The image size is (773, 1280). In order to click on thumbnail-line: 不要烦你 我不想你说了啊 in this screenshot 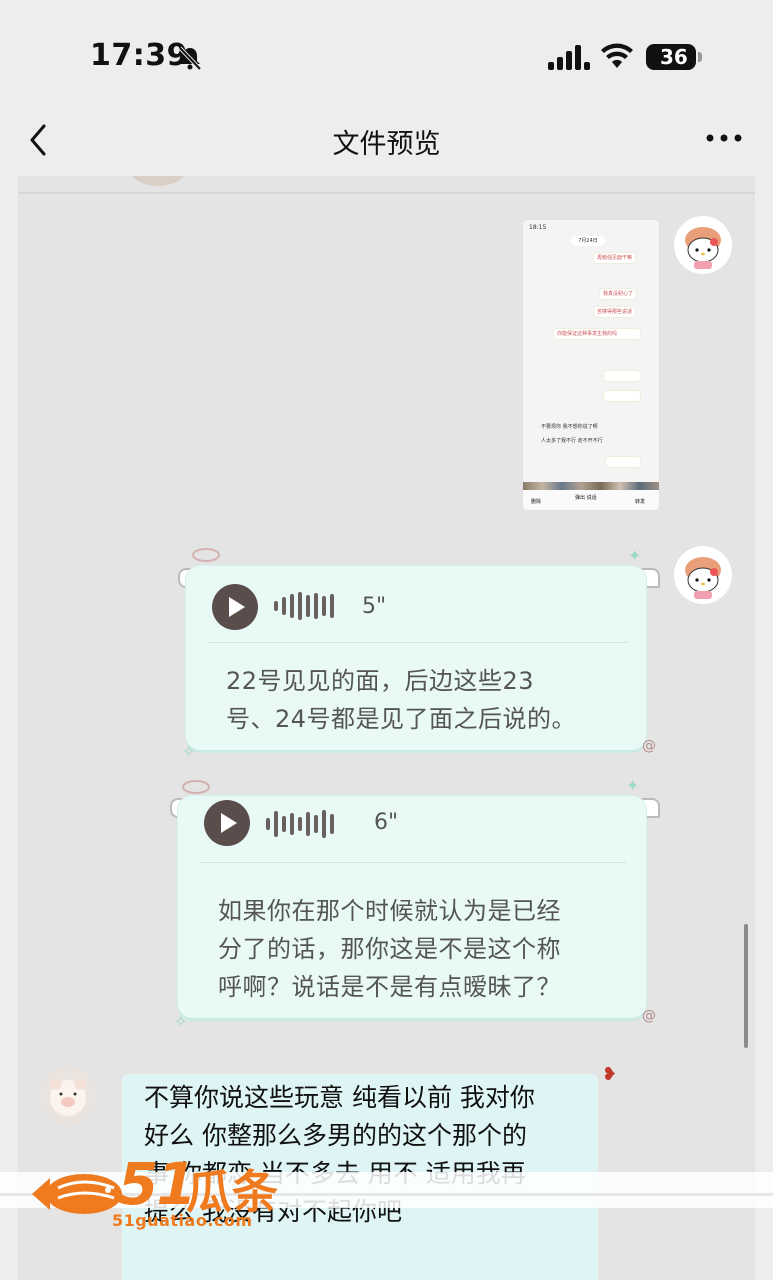, I will do `click(569, 427)`.